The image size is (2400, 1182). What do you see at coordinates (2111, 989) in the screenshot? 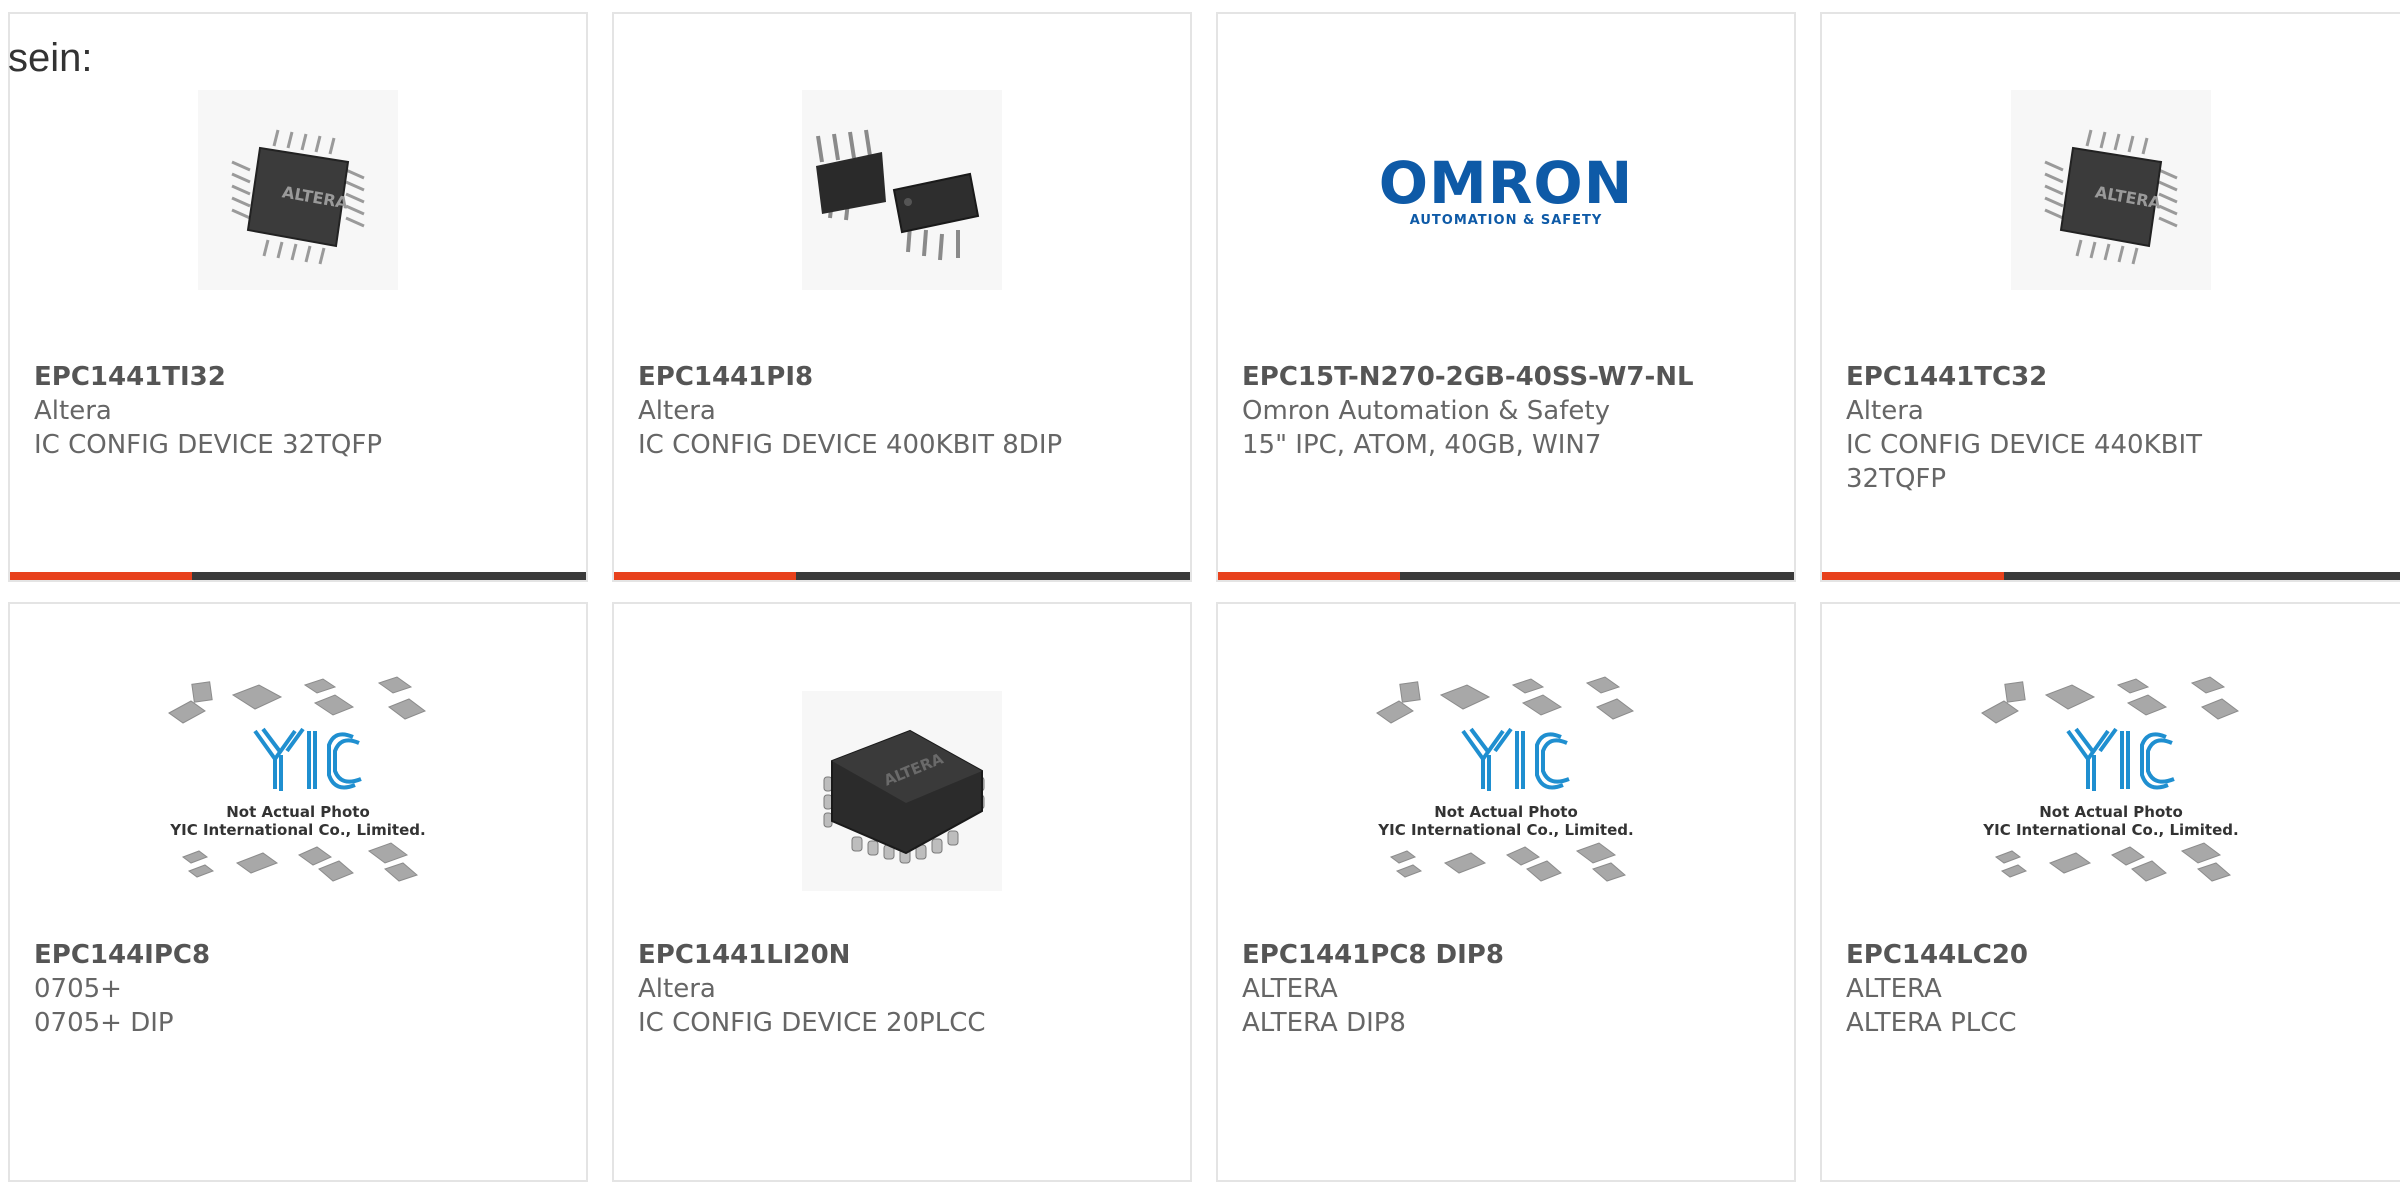
I see `product-info: EPC144LC20 ALTERA ALTERA PLCC` at bounding box center [2111, 989].